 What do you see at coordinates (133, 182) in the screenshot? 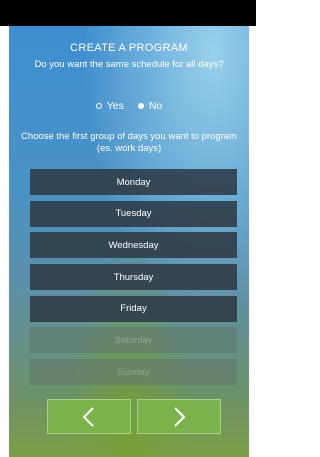
I see `day-button-monday: Monday` at bounding box center [133, 182].